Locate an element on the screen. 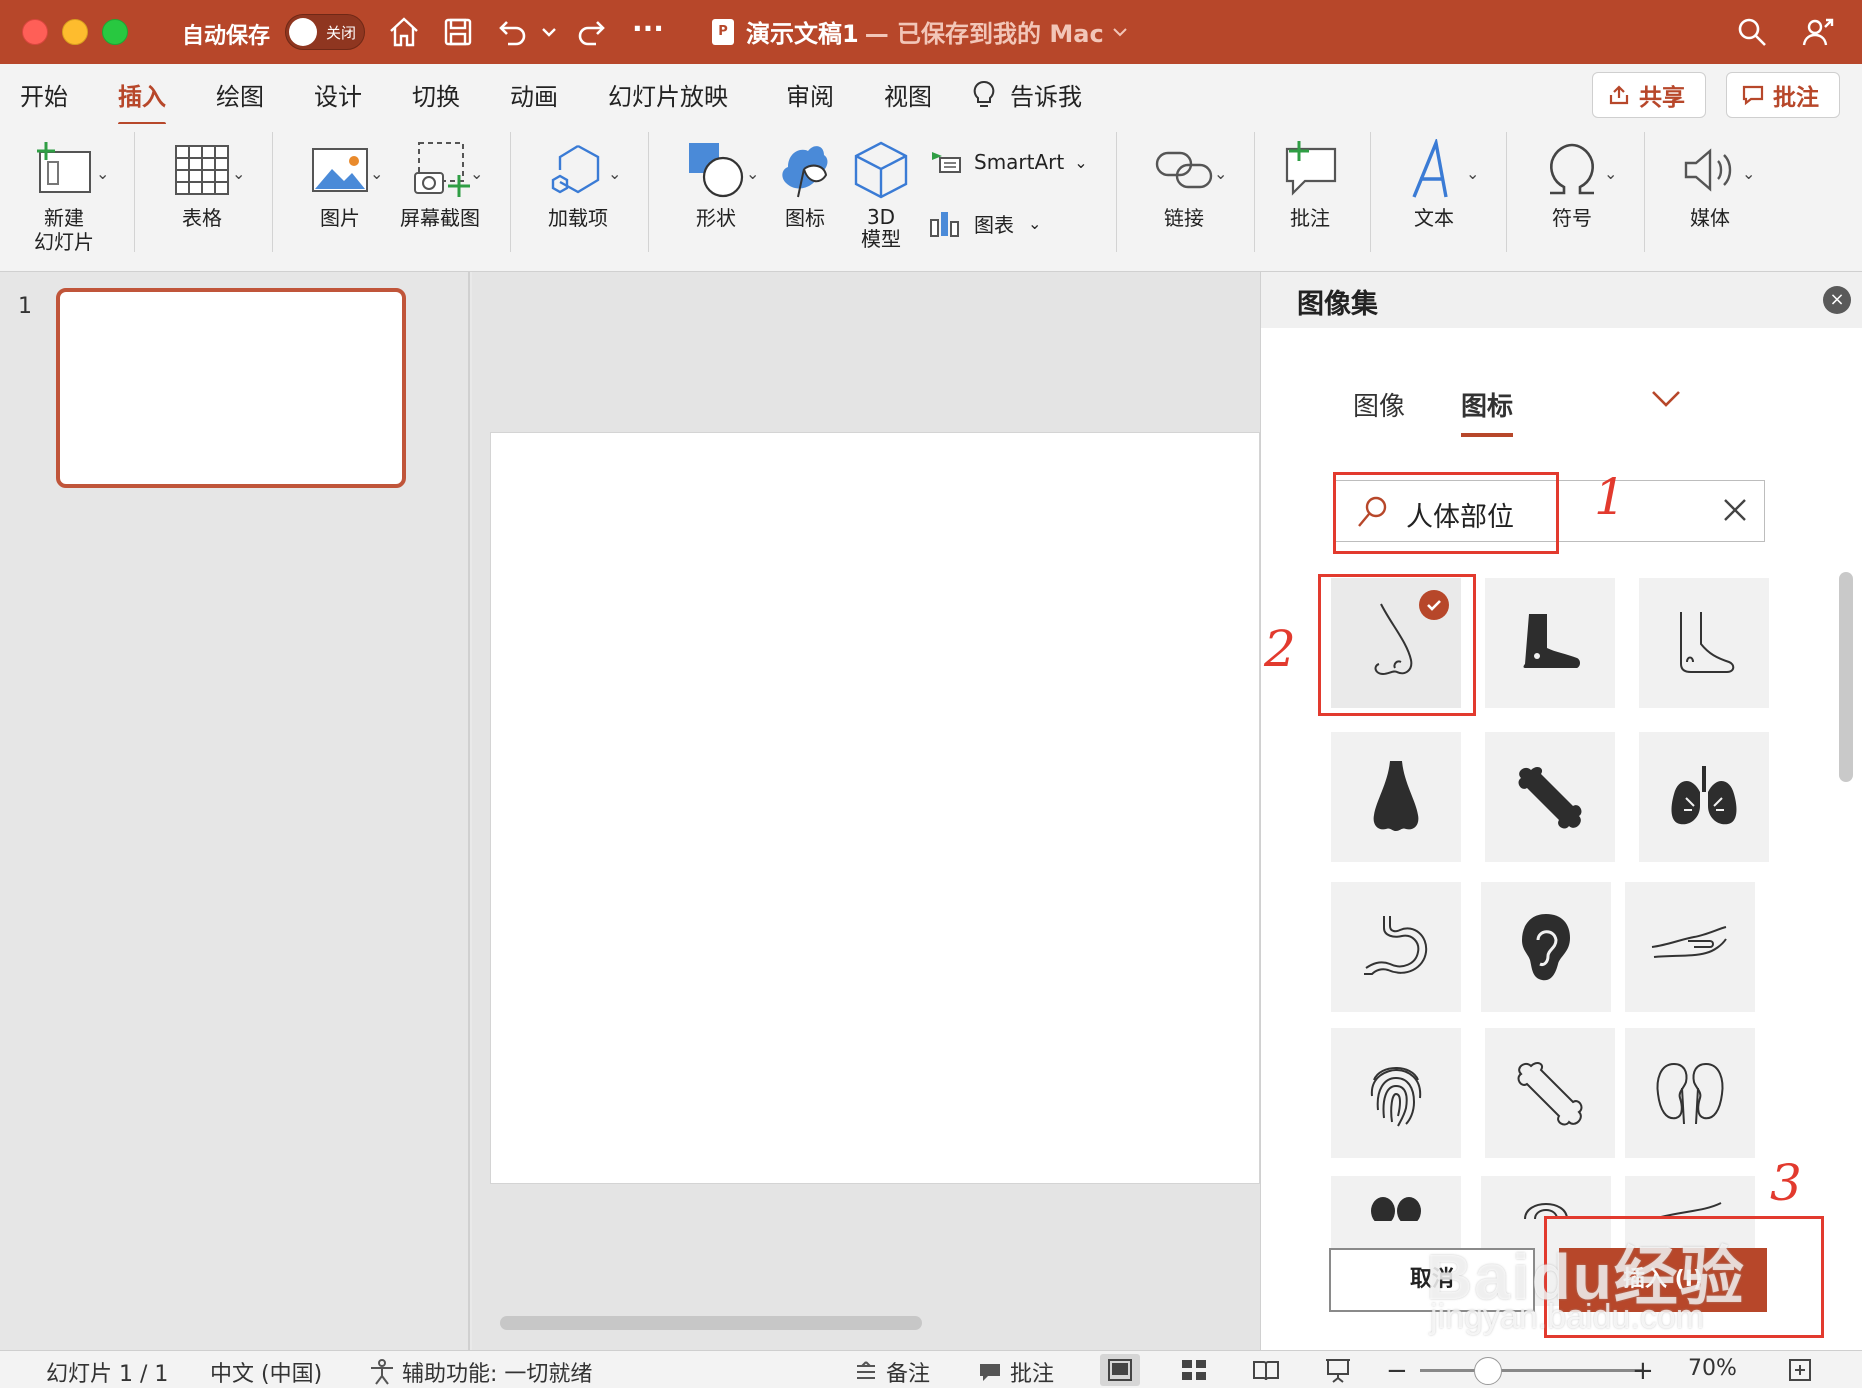 The width and height of the screenshot is (1862, 1388). minimize-window-button is located at coordinates (75, 32).